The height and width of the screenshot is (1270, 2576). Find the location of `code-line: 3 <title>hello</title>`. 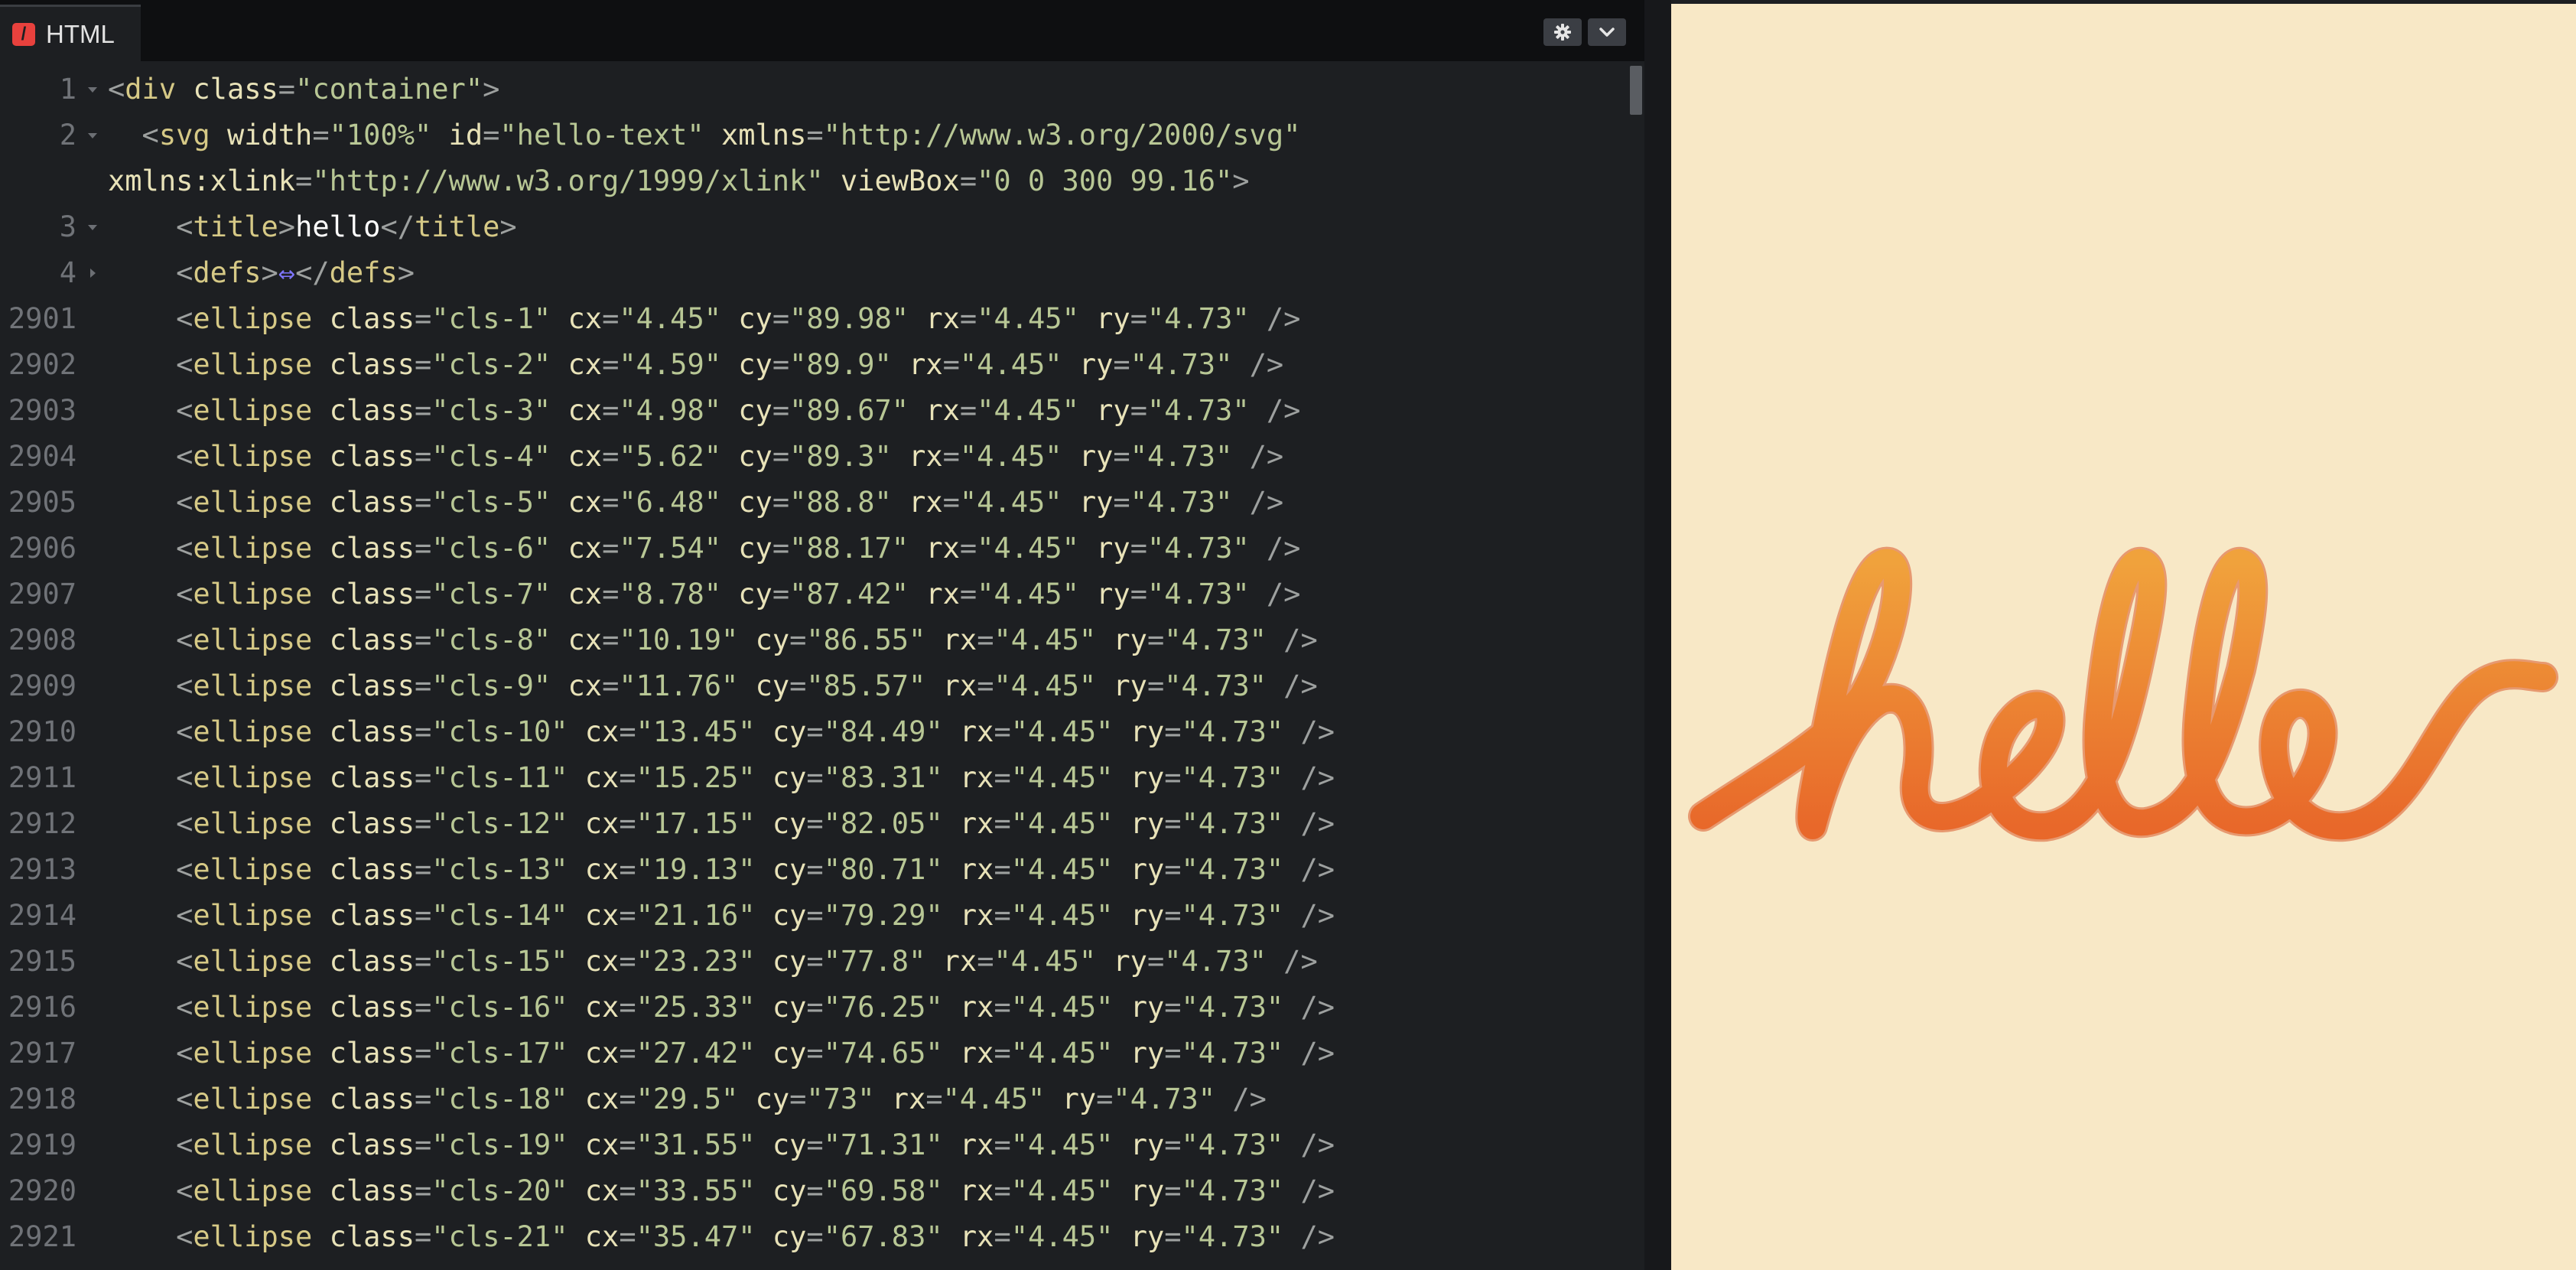

code-line: 3 <title>hello</title> is located at coordinates (814, 227).